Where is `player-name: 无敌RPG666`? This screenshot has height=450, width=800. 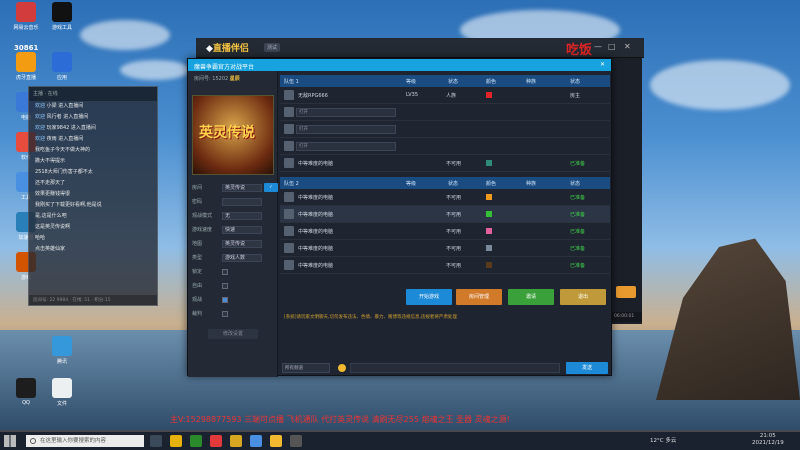
player-name: 无敌RPG666 is located at coordinates (313, 96).